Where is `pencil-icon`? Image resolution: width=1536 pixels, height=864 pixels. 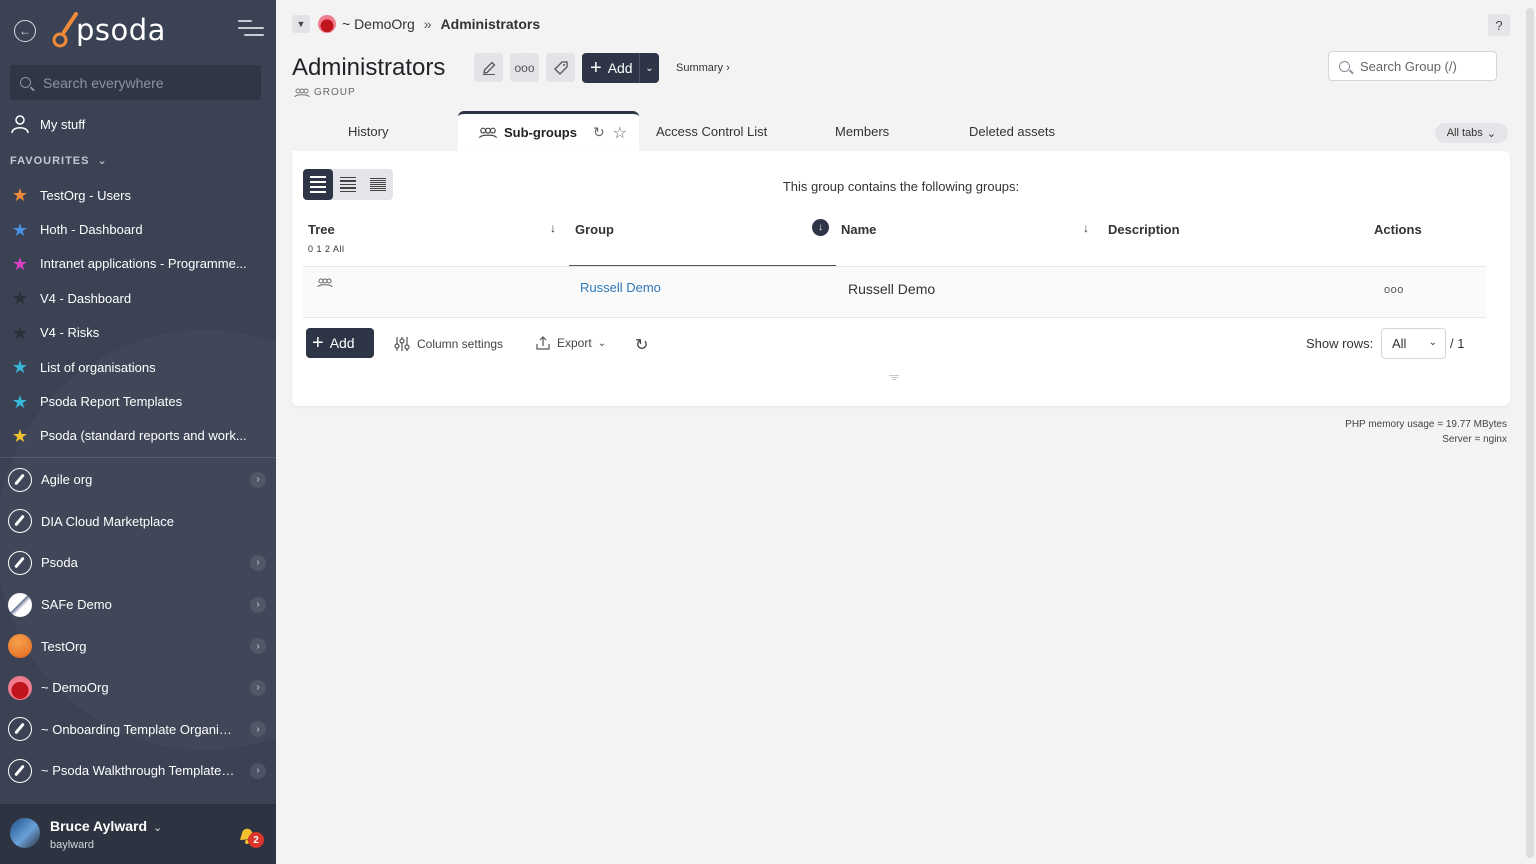 pencil-icon is located at coordinates (488, 68).